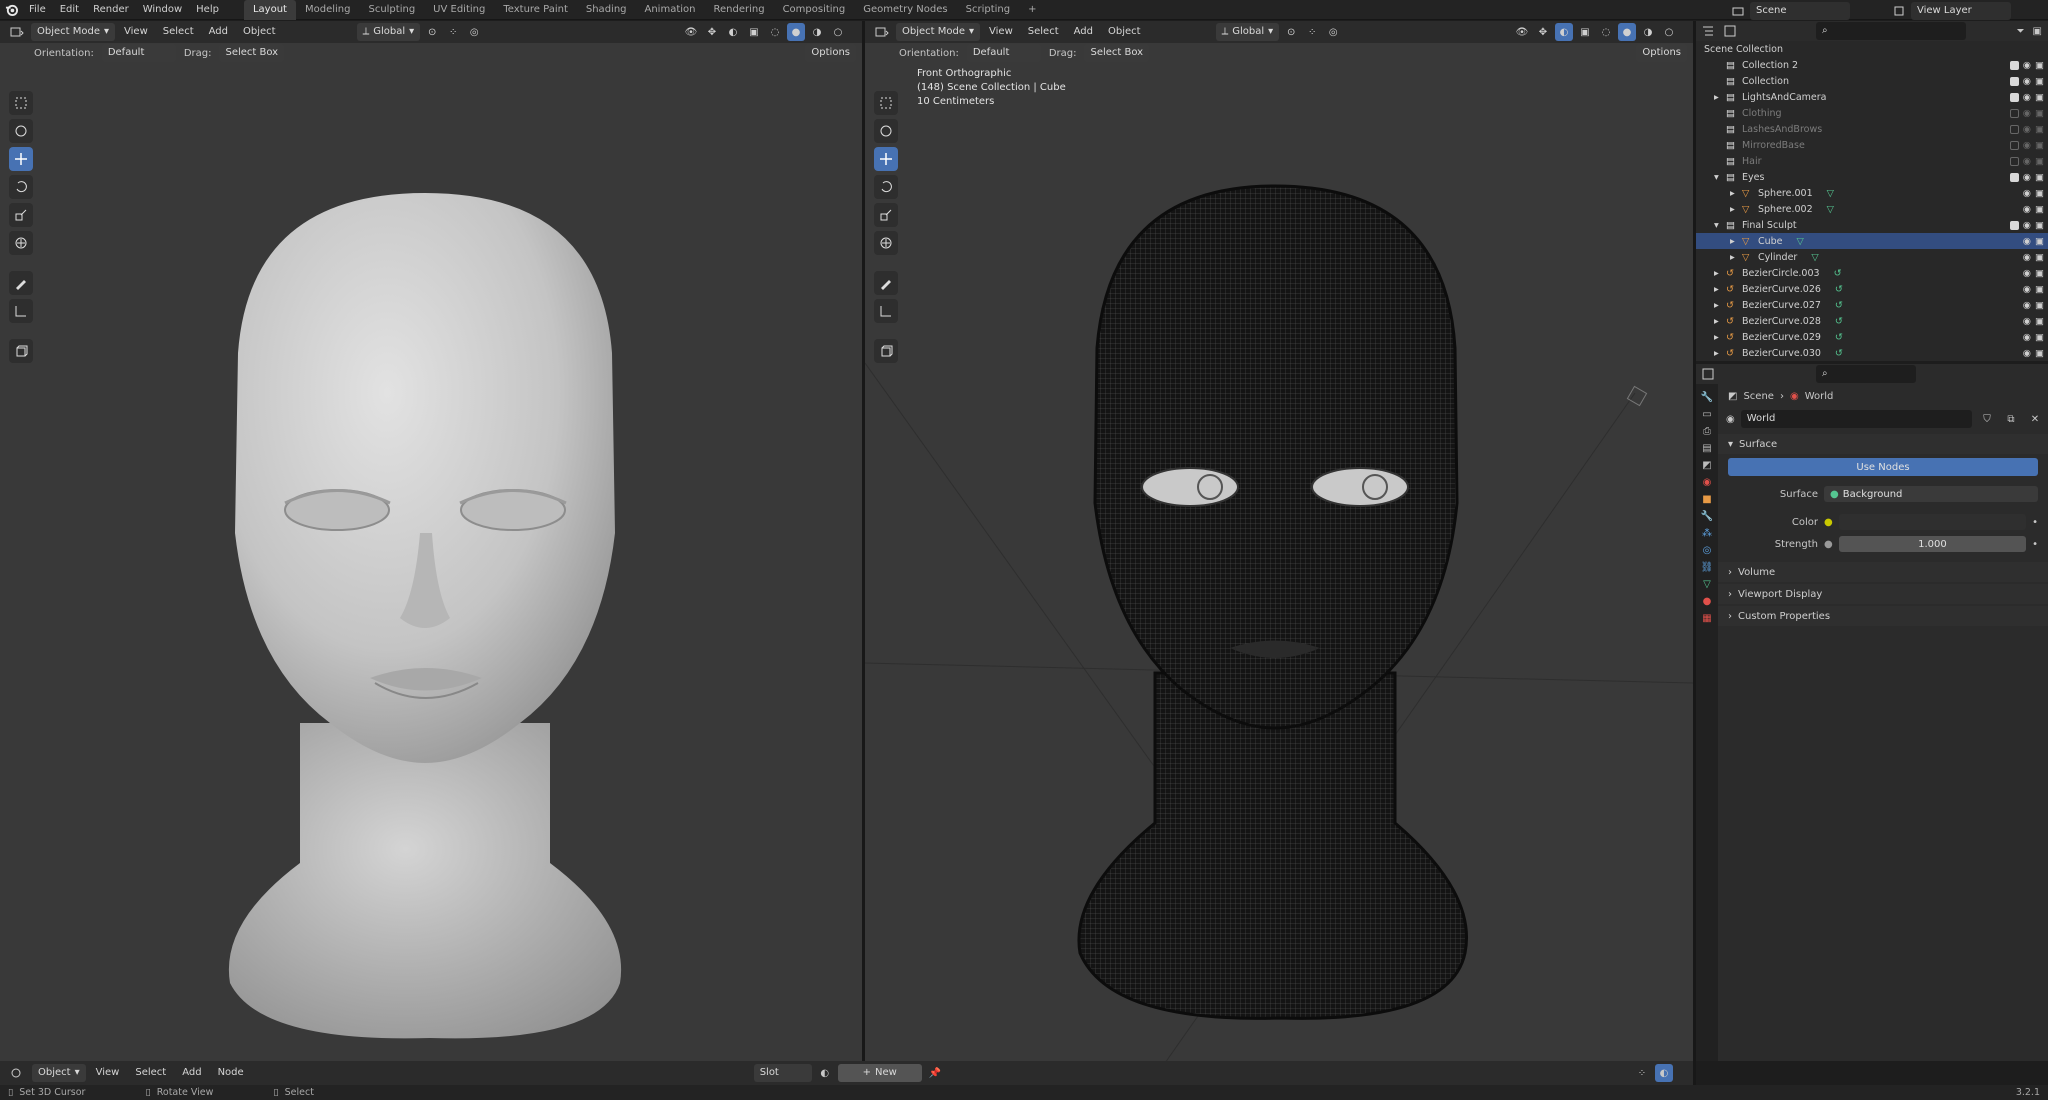 The width and height of the screenshot is (2048, 1100). I want to click on duplicate-icon: ⧉, so click(2011, 419).